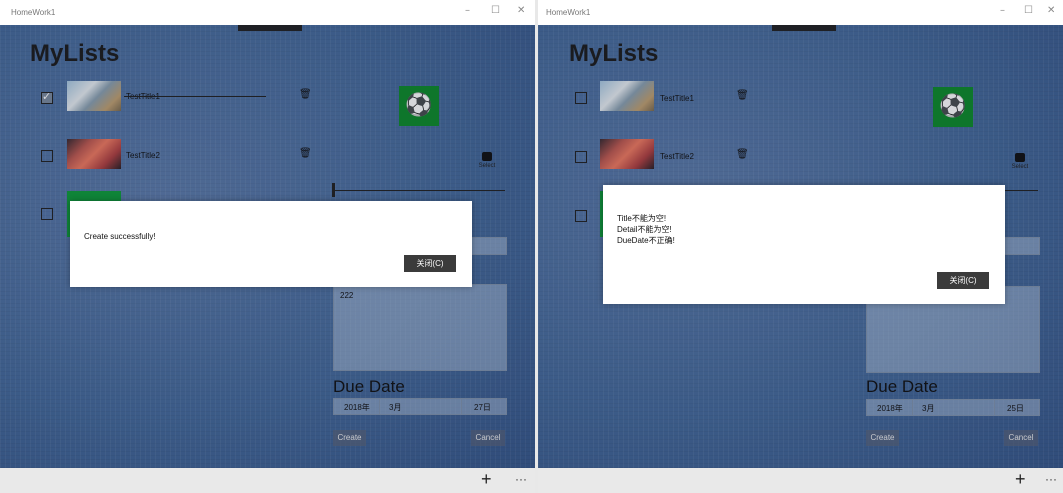 The image size is (1063, 493). I want to click on message-dialog: Title不能为空! Detail不能为空! DueDate不正确! 关闭(C), so click(804, 244).